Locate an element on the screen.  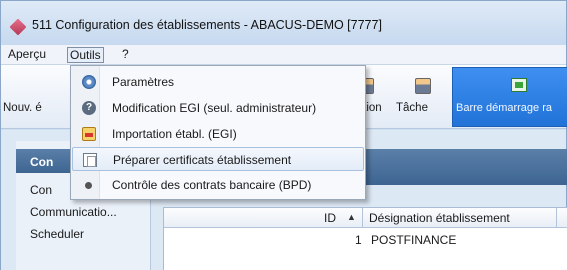
app-icon is located at coordinates (18, 27).